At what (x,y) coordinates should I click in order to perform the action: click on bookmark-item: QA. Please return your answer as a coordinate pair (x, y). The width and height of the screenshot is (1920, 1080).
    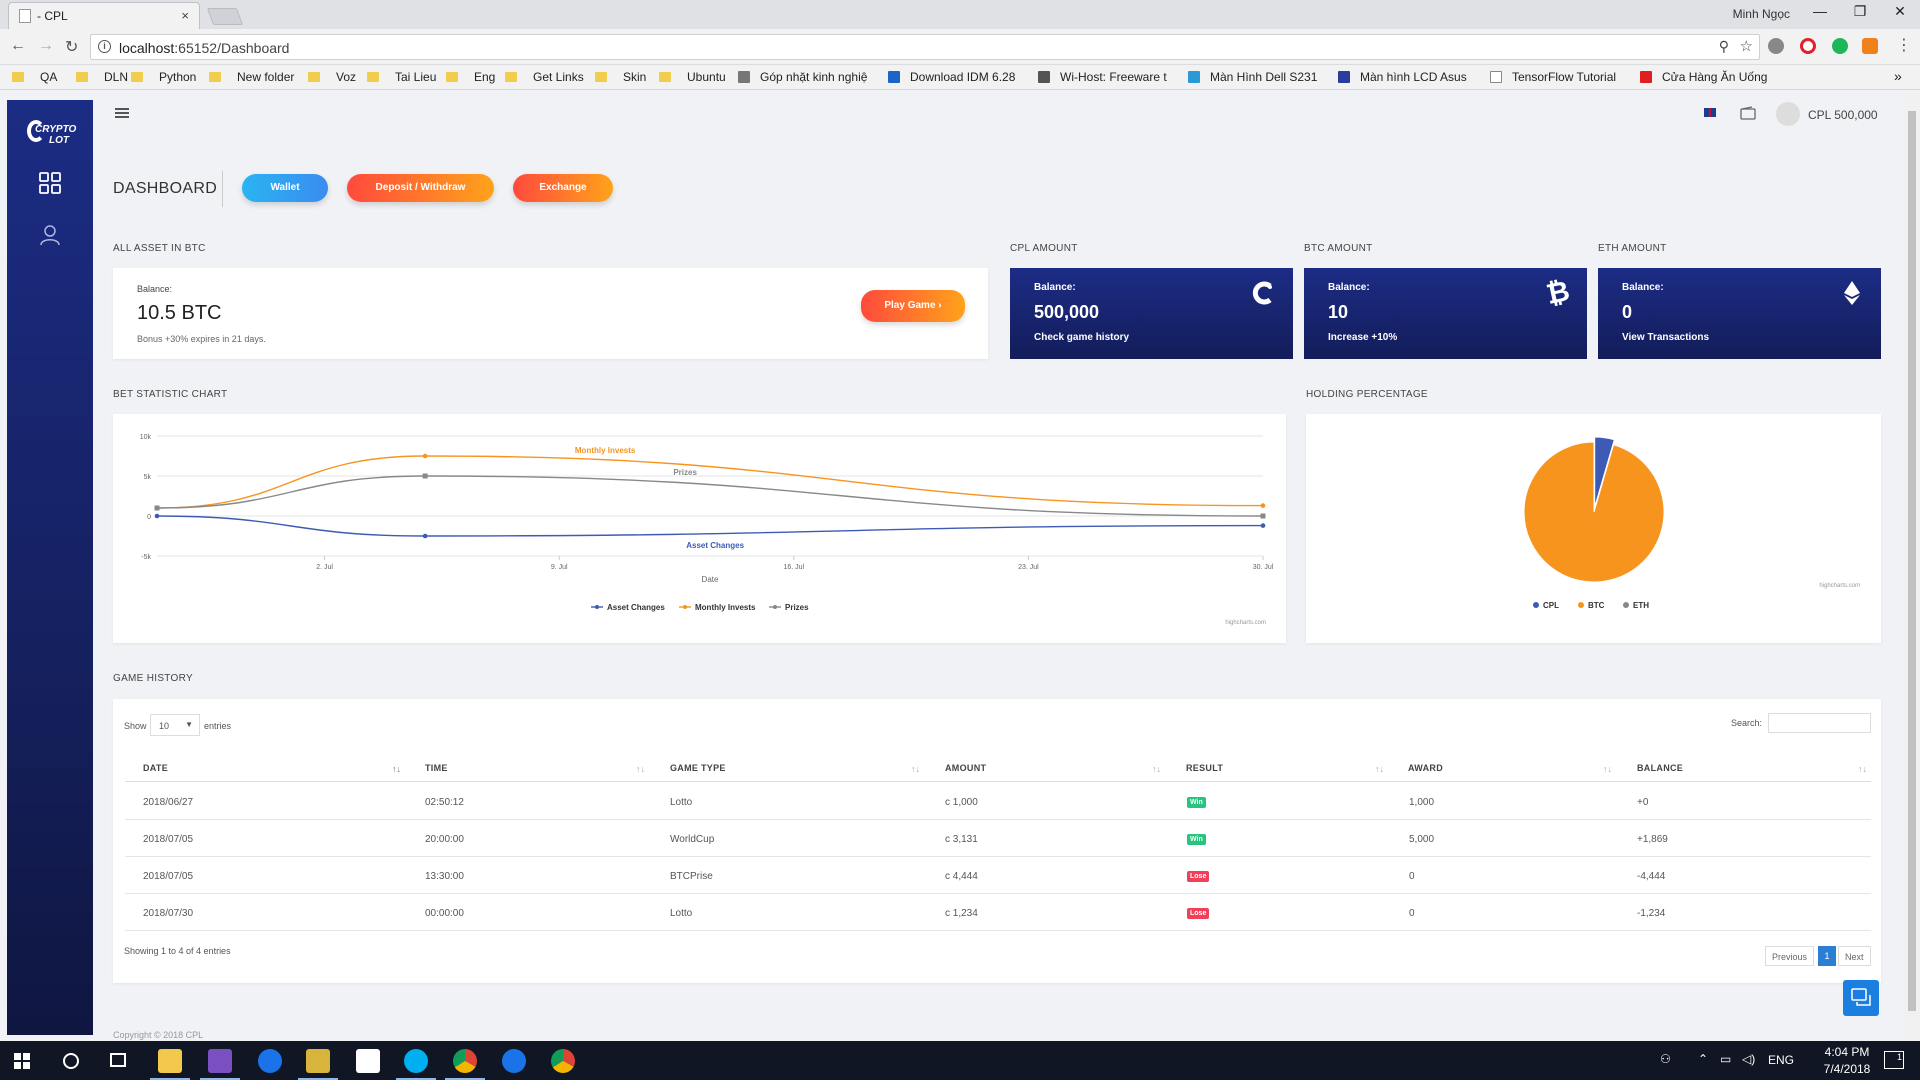
    Looking at the image, I should click on (34, 77).